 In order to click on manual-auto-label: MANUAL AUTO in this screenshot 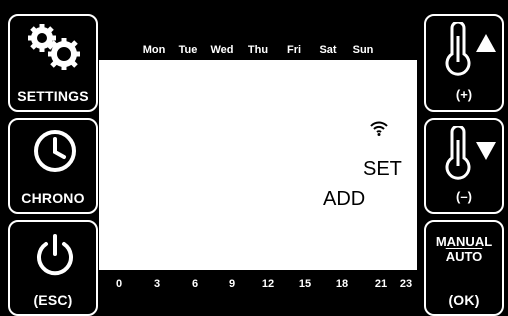, I will do `click(464, 249)`.